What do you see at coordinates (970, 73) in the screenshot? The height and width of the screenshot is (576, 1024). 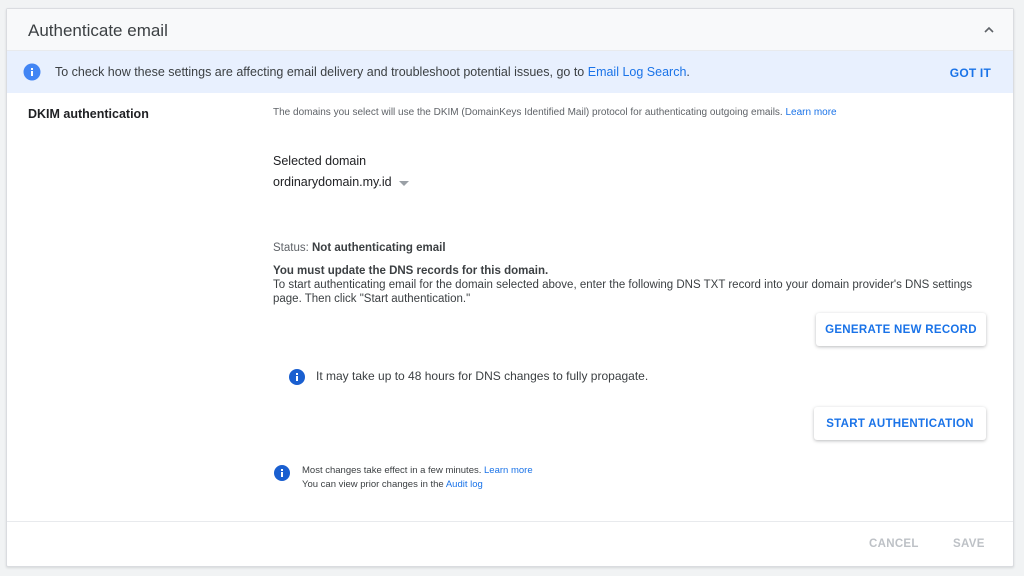 I see `got-it-button: GOT IT` at bounding box center [970, 73].